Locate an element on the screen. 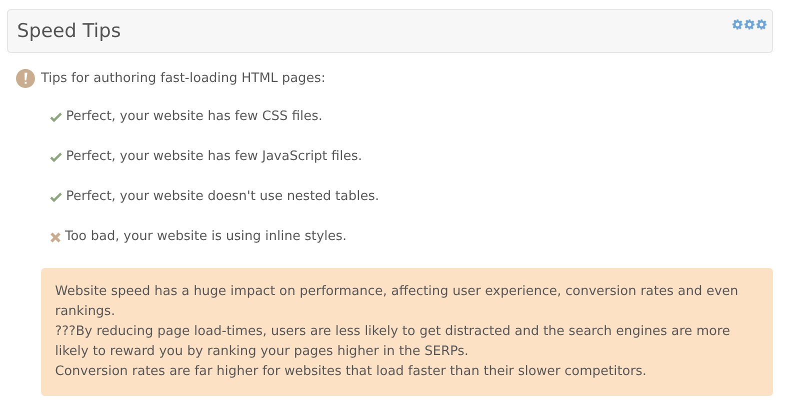 This screenshot has width=788, height=419. tip-text: Perfect, your website has few JavaScript files. is located at coordinates (214, 157).